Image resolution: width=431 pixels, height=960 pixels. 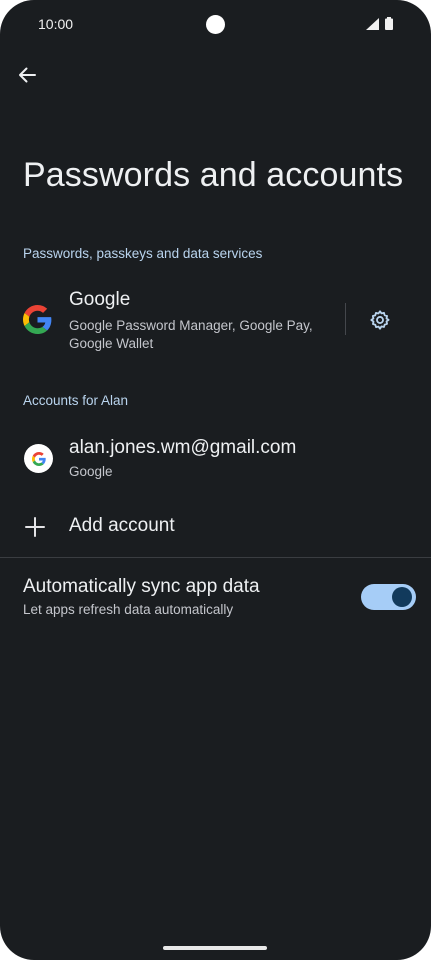 What do you see at coordinates (128, 609) in the screenshot?
I see `auto-sync-subtitle: Let apps refresh data automatically` at bounding box center [128, 609].